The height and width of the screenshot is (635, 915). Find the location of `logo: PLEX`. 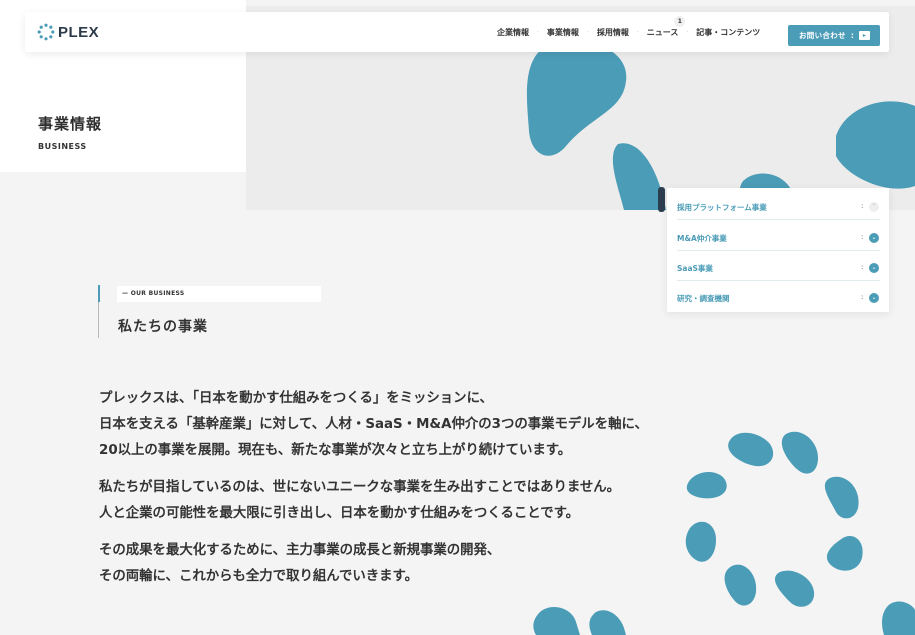

logo: PLEX is located at coordinates (68, 32).